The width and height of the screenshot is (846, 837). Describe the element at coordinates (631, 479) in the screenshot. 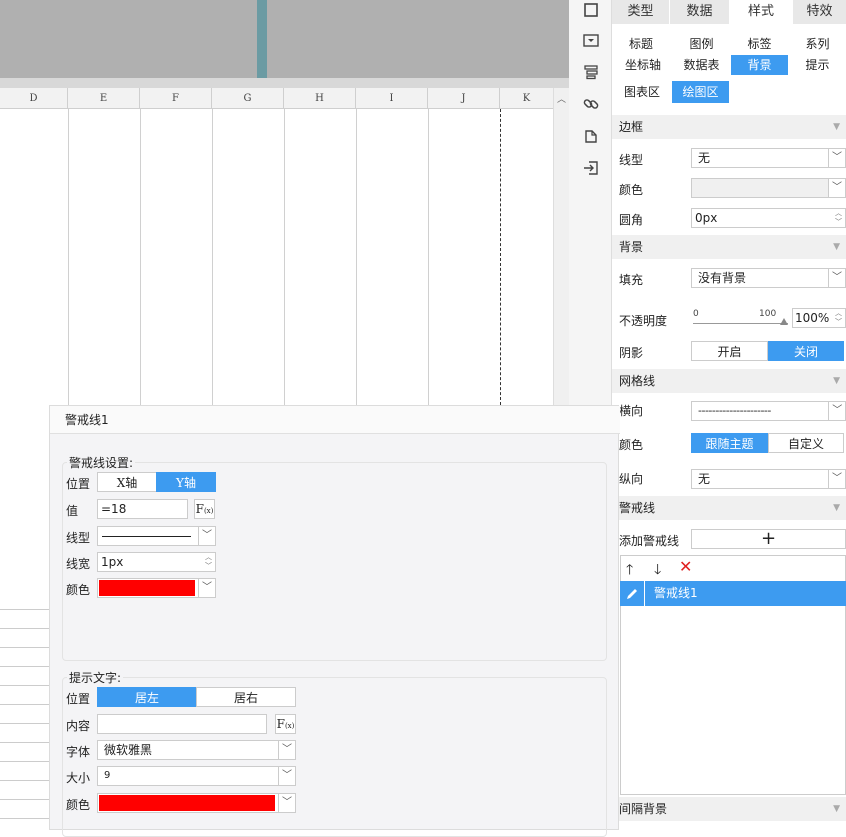

I see `vertical-label: 纵向` at that location.